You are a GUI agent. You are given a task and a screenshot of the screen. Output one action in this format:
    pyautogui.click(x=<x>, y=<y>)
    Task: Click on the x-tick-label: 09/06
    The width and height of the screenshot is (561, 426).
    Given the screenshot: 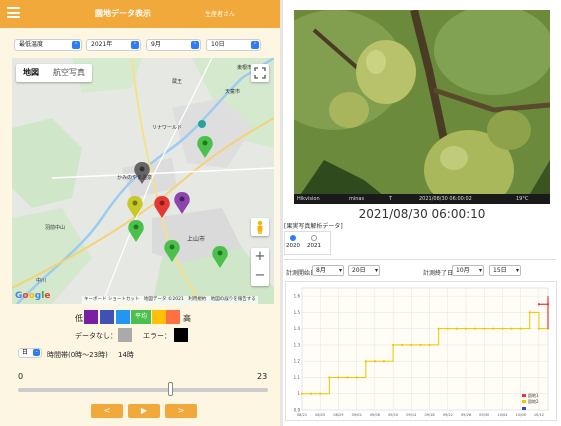 What is the action you would take?
    pyautogui.click(x=375, y=415)
    